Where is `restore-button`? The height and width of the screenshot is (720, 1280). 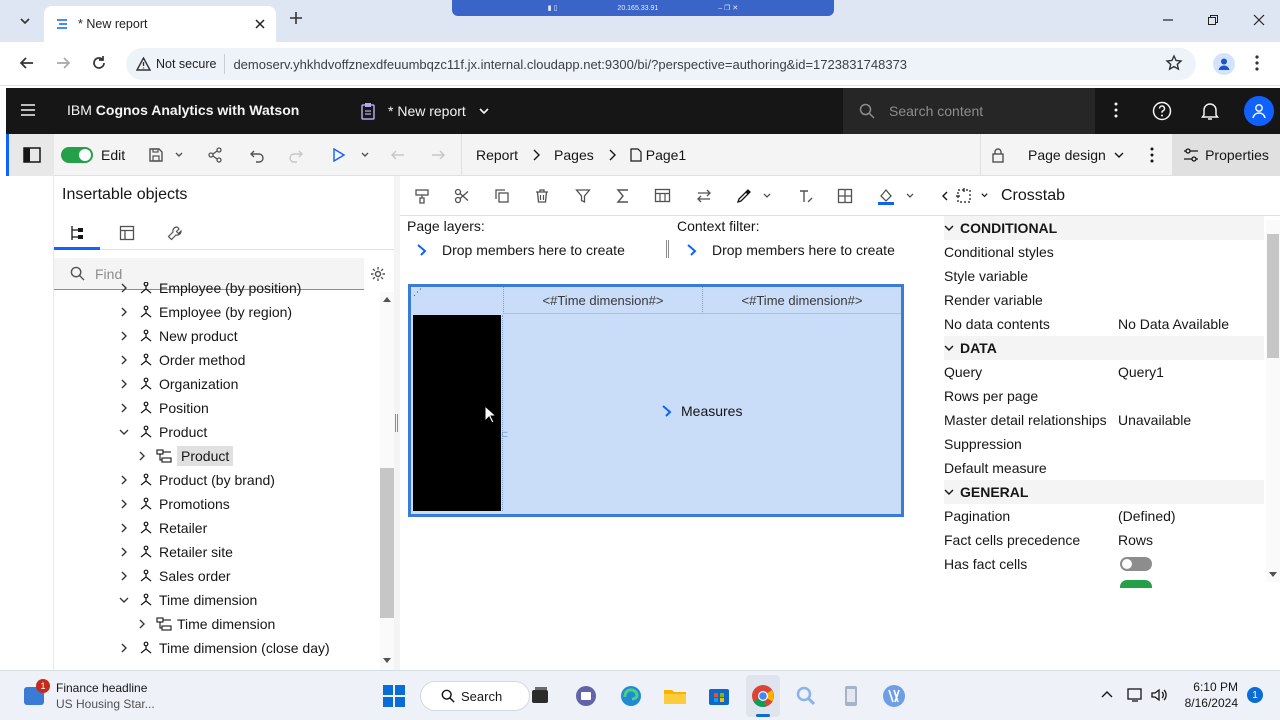
restore-button is located at coordinates (1213, 20).